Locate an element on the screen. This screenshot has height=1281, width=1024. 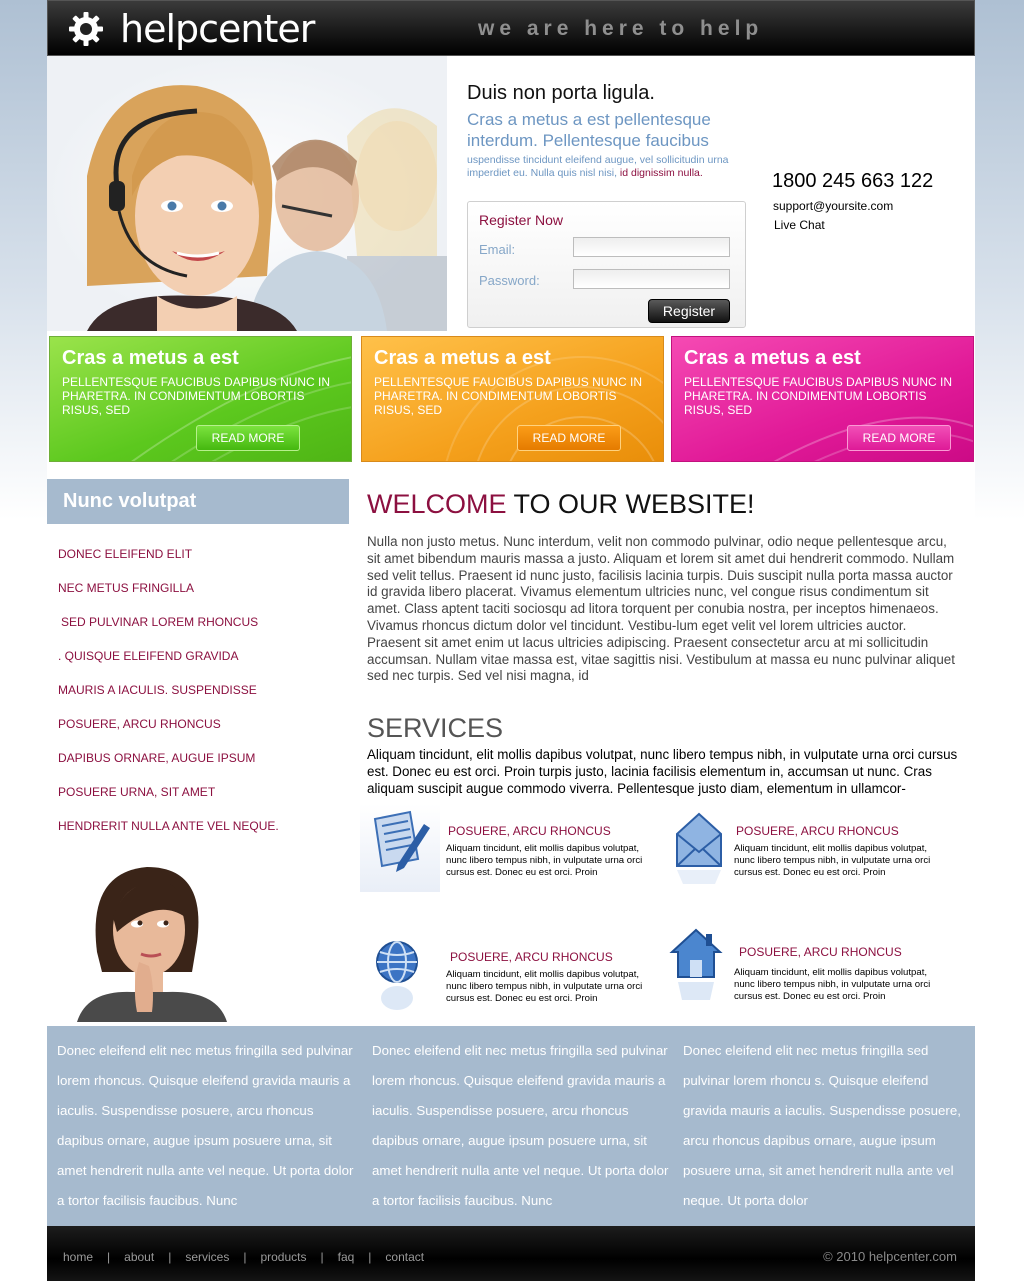
thinking-woman-illustration is located at coordinates (152, 942).